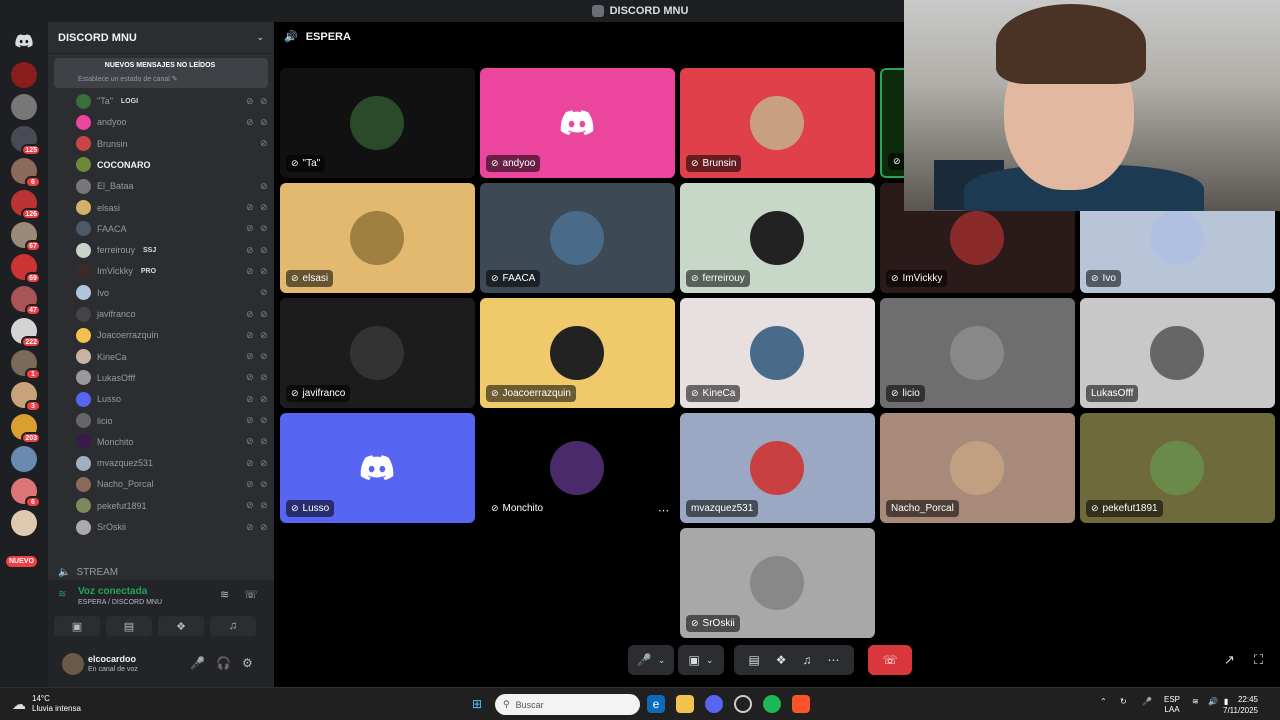 Image resolution: width=1280 pixels, height=720 pixels. What do you see at coordinates (172, 186) in the screenshot?
I see `voice-member-item: El_Bataa ⊘` at bounding box center [172, 186].